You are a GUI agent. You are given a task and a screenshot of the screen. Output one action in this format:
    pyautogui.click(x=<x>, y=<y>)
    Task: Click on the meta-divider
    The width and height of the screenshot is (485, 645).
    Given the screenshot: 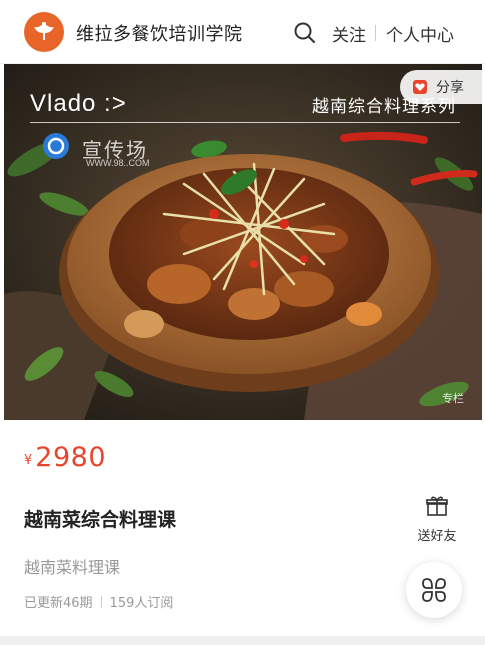 What is the action you would take?
    pyautogui.click(x=101, y=601)
    